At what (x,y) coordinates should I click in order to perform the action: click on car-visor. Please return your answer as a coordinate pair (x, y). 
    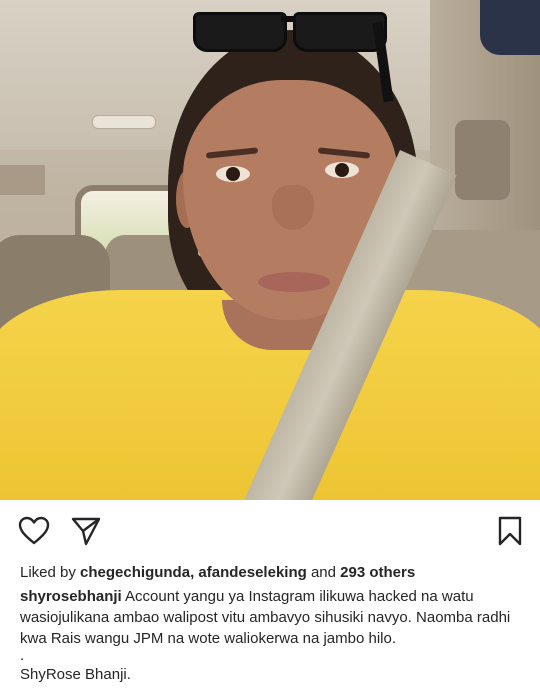
    Looking at the image, I should click on (22, 180).